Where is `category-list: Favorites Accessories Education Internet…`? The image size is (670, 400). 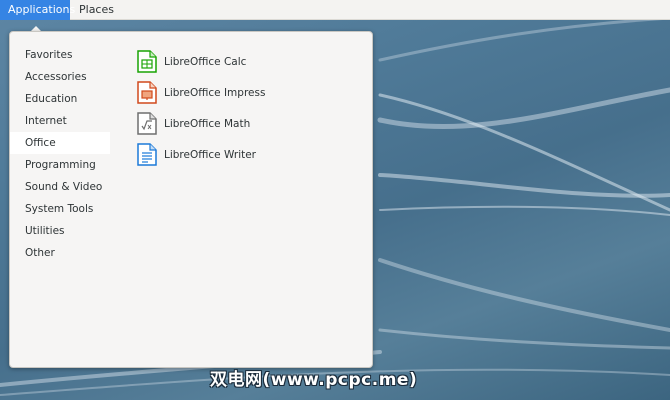 category-list: Favorites Accessories Education Internet… is located at coordinates (60, 154).